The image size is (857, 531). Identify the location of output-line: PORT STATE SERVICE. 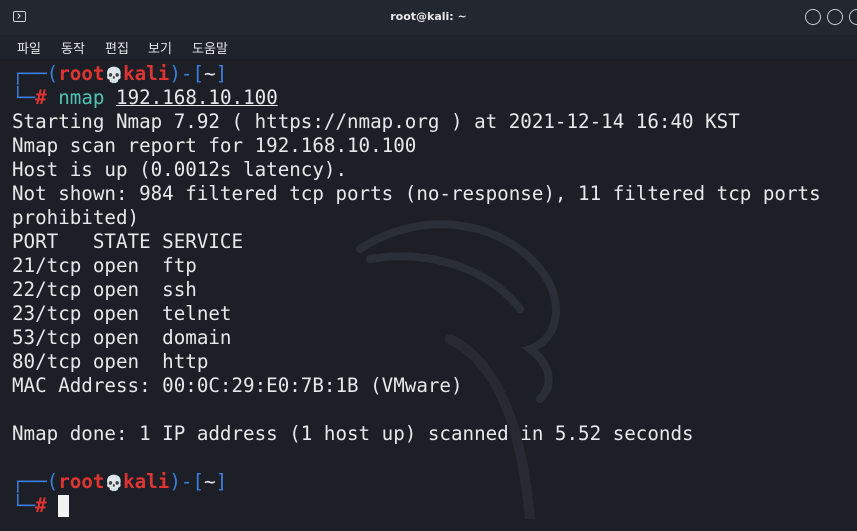
(128, 241).